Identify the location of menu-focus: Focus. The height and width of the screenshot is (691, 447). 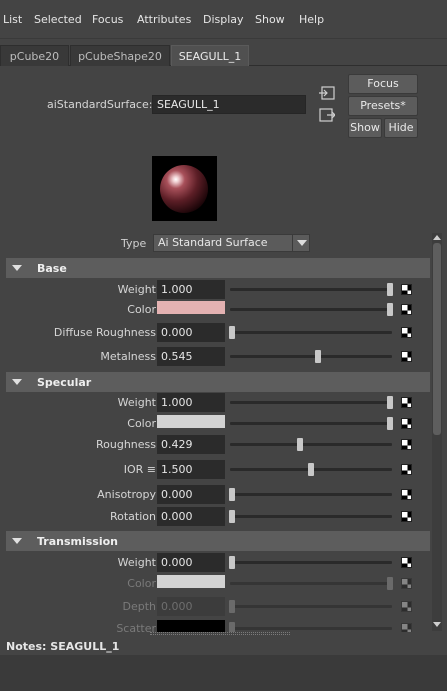
(107, 19).